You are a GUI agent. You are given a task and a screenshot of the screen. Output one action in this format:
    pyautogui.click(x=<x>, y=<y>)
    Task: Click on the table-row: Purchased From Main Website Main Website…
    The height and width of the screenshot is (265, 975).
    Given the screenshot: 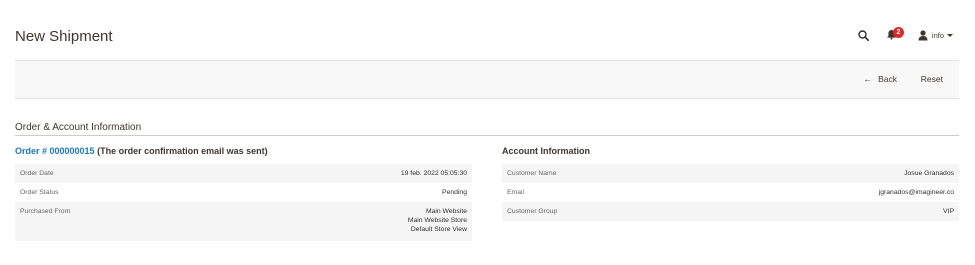 What is the action you would take?
    pyautogui.click(x=243, y=221)
    